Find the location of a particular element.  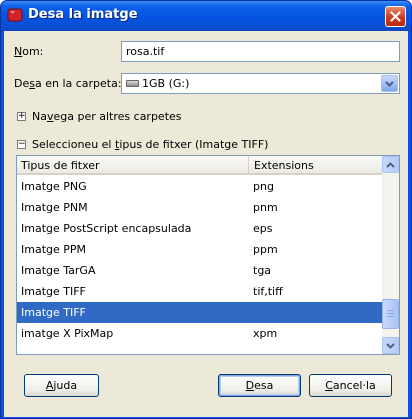

list-item: imatge X PixMap xpm is located at coordinates (199, 333).